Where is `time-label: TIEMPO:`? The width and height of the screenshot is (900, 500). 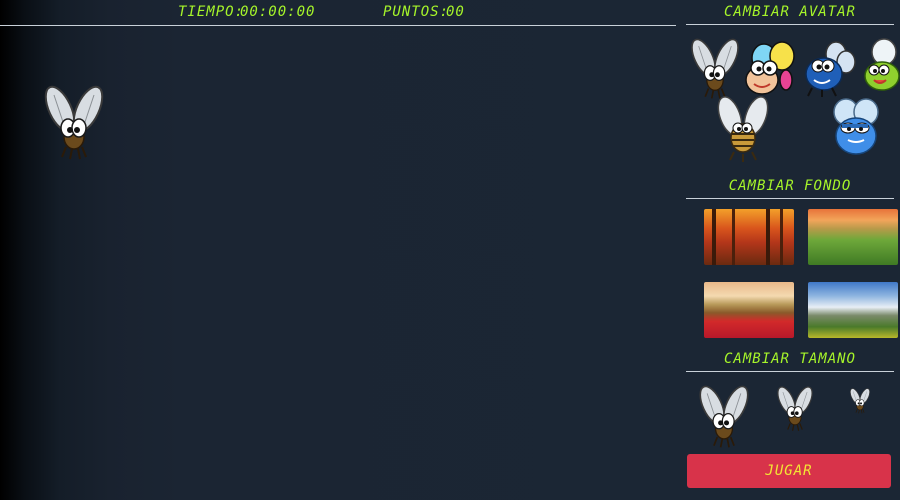 time-label: TIEMPO: is located at coordinates (211, 12).